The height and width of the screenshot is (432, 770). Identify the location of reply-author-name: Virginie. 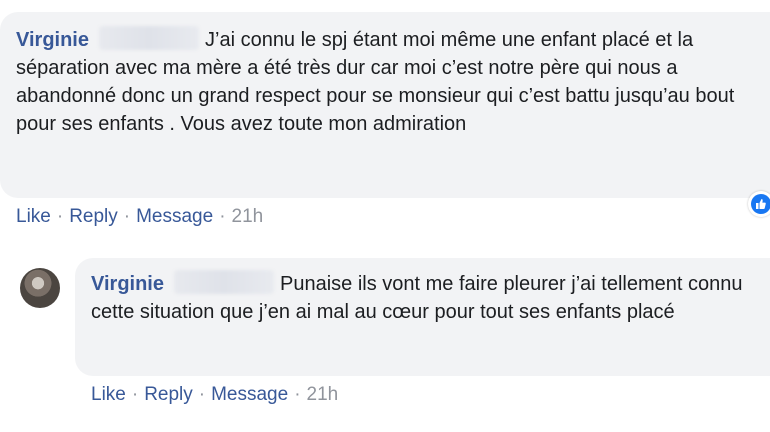
(127, 284).